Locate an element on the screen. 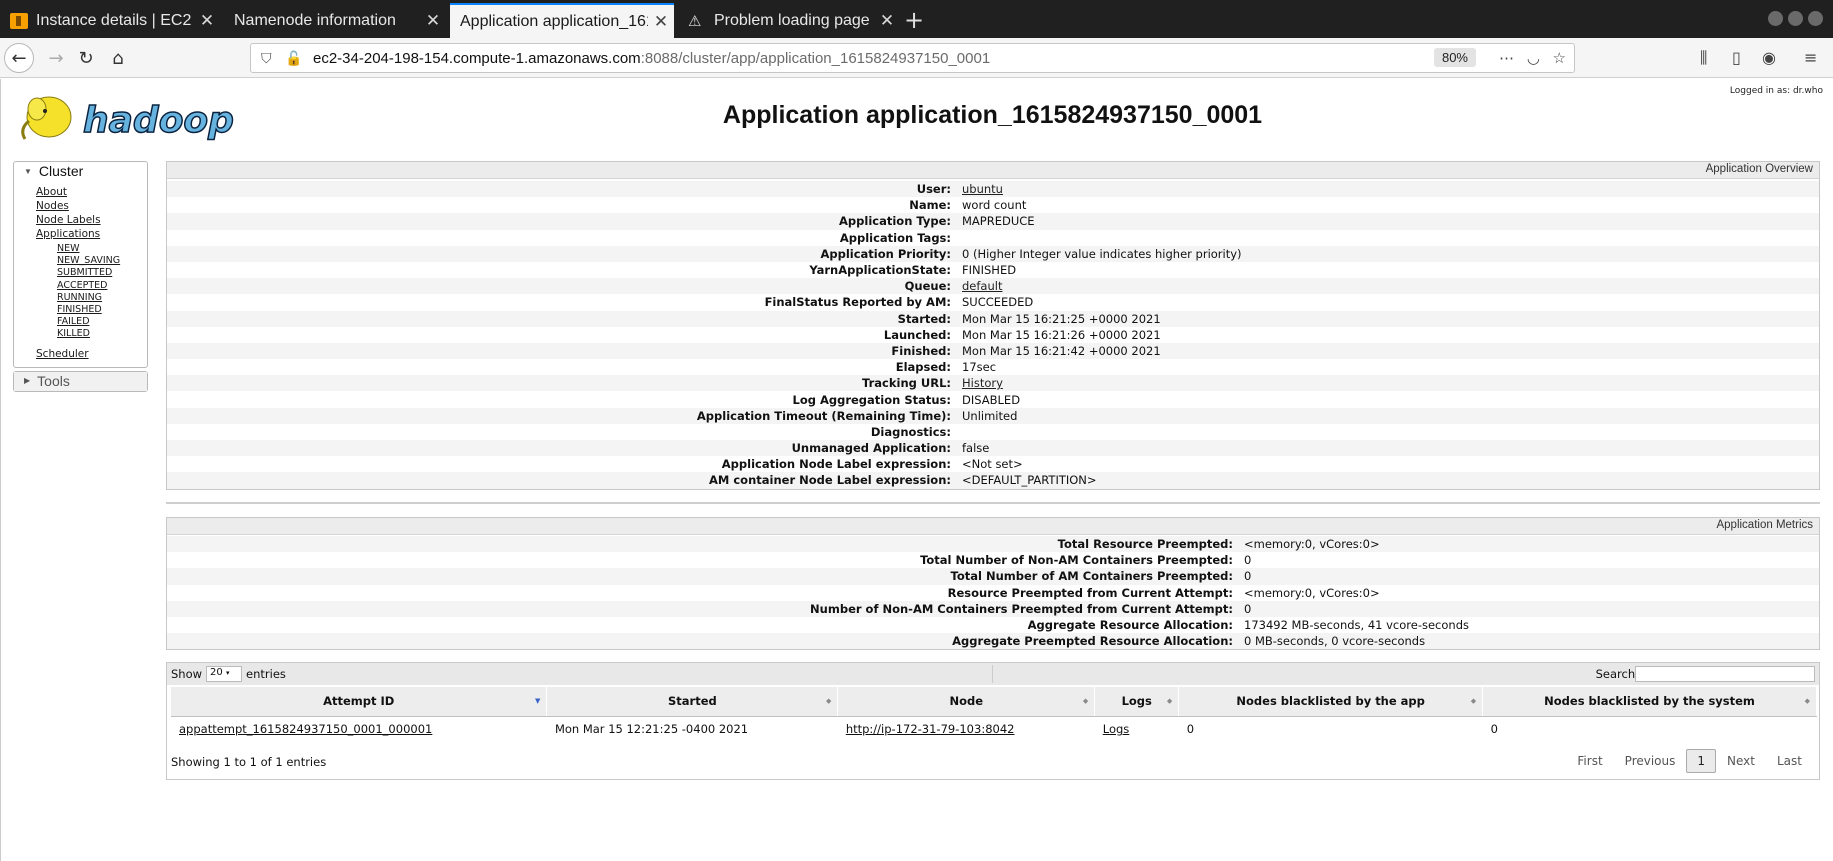 The height and width of the screenshot is (861, 1833). tab-problem-loading: ⚠ Problem loading page ✕ is located at coordinates (789, 20).